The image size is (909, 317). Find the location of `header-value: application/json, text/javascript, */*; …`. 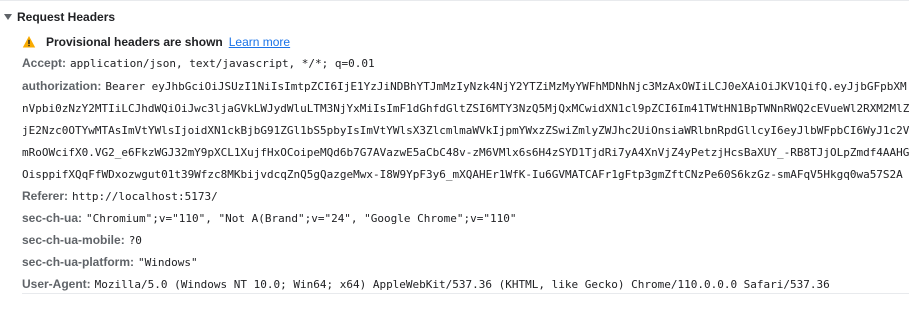

header-value: application/json, text/javascript, */*; … is located at coordinates (222, 63).